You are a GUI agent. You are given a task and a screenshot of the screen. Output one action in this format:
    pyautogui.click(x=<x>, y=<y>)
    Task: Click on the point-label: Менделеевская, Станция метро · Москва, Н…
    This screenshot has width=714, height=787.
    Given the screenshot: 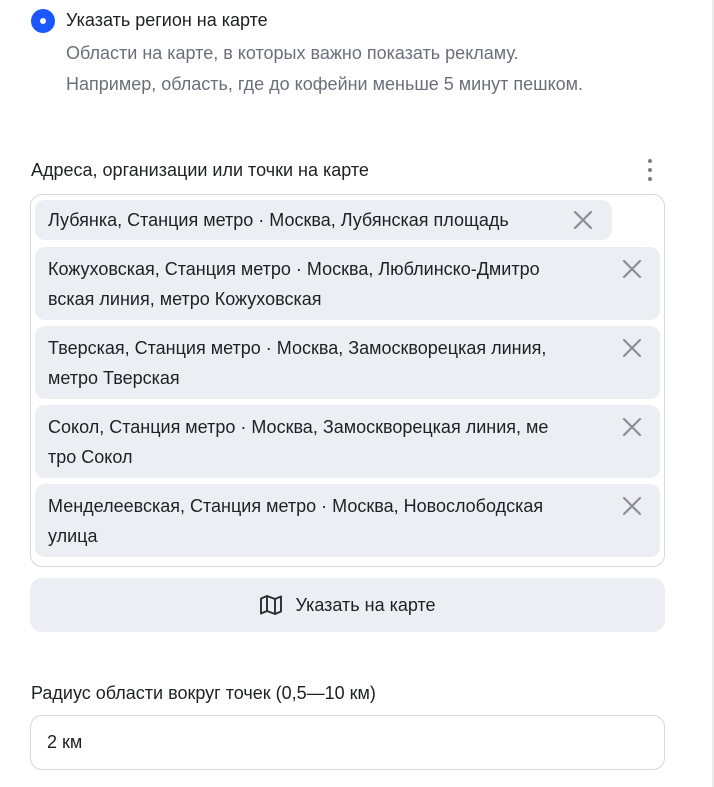 What is the action you would take?
    pyautogui.click(x=296, y=506)
    